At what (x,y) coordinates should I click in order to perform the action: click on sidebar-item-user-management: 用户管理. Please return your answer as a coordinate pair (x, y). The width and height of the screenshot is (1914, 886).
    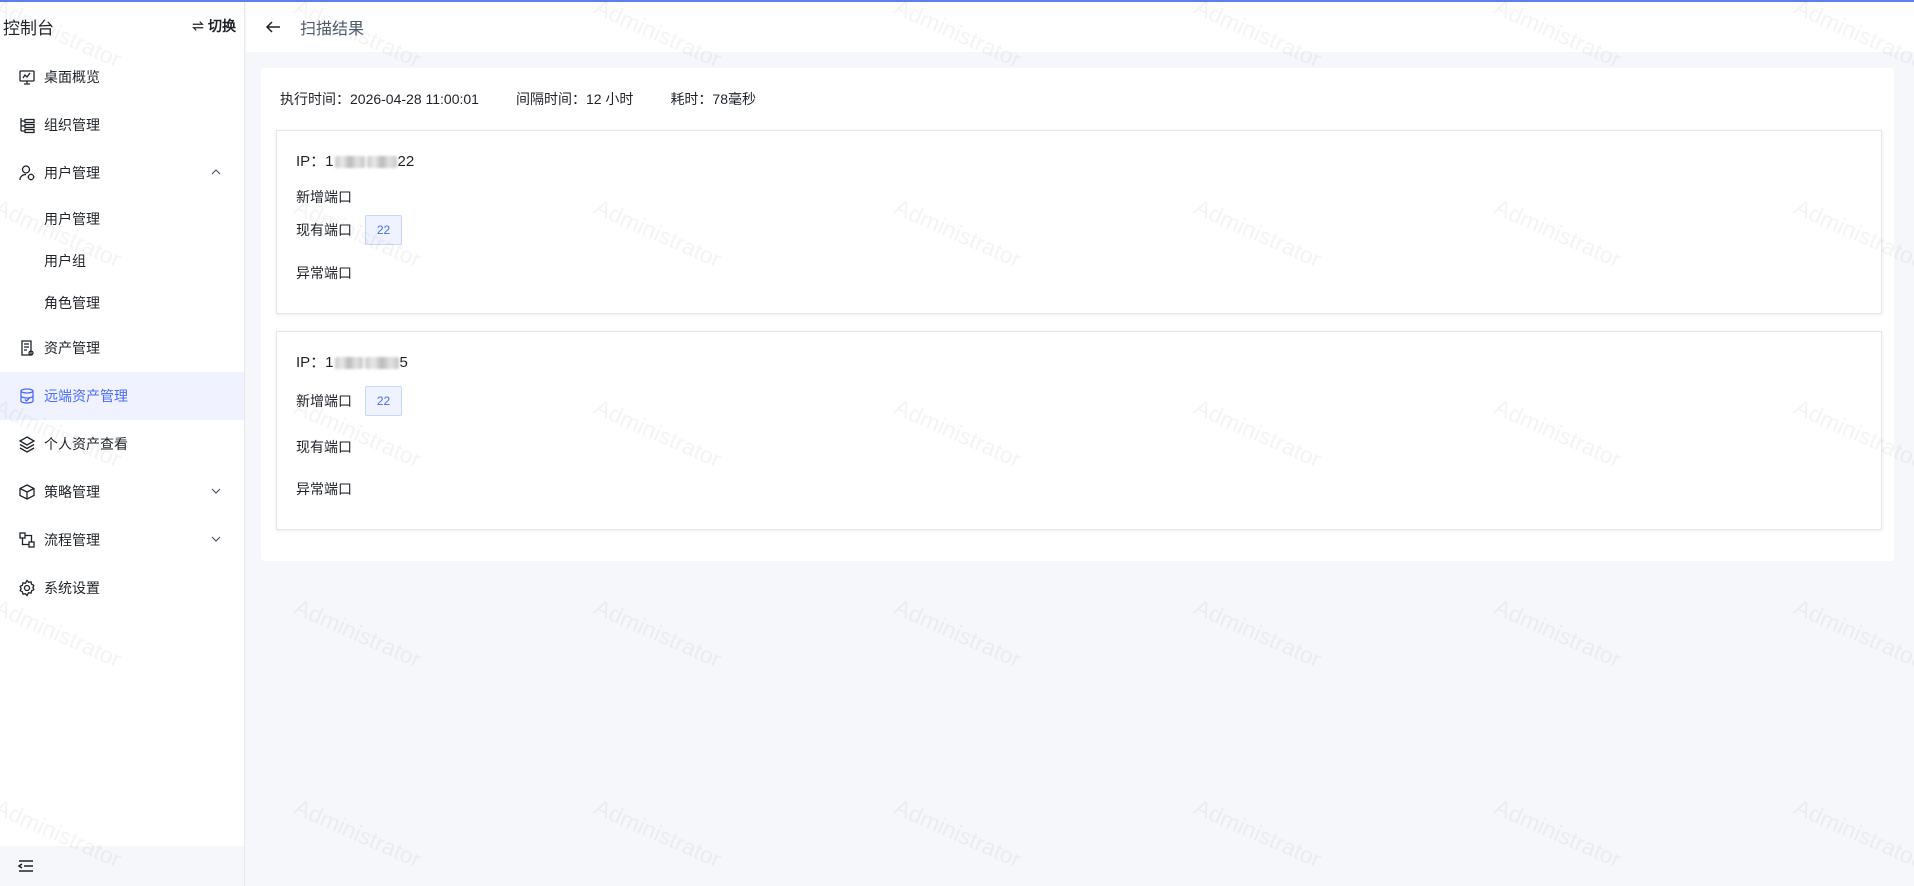
    Looking at the image, I should click on (122, 173).